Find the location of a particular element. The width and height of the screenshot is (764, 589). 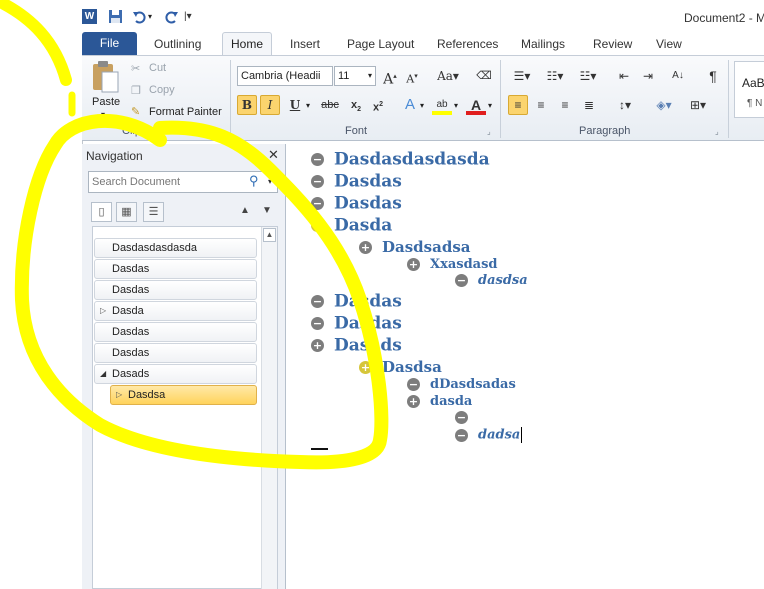

customize-qat-icon: |▾ is located at coordinates (189, 16).